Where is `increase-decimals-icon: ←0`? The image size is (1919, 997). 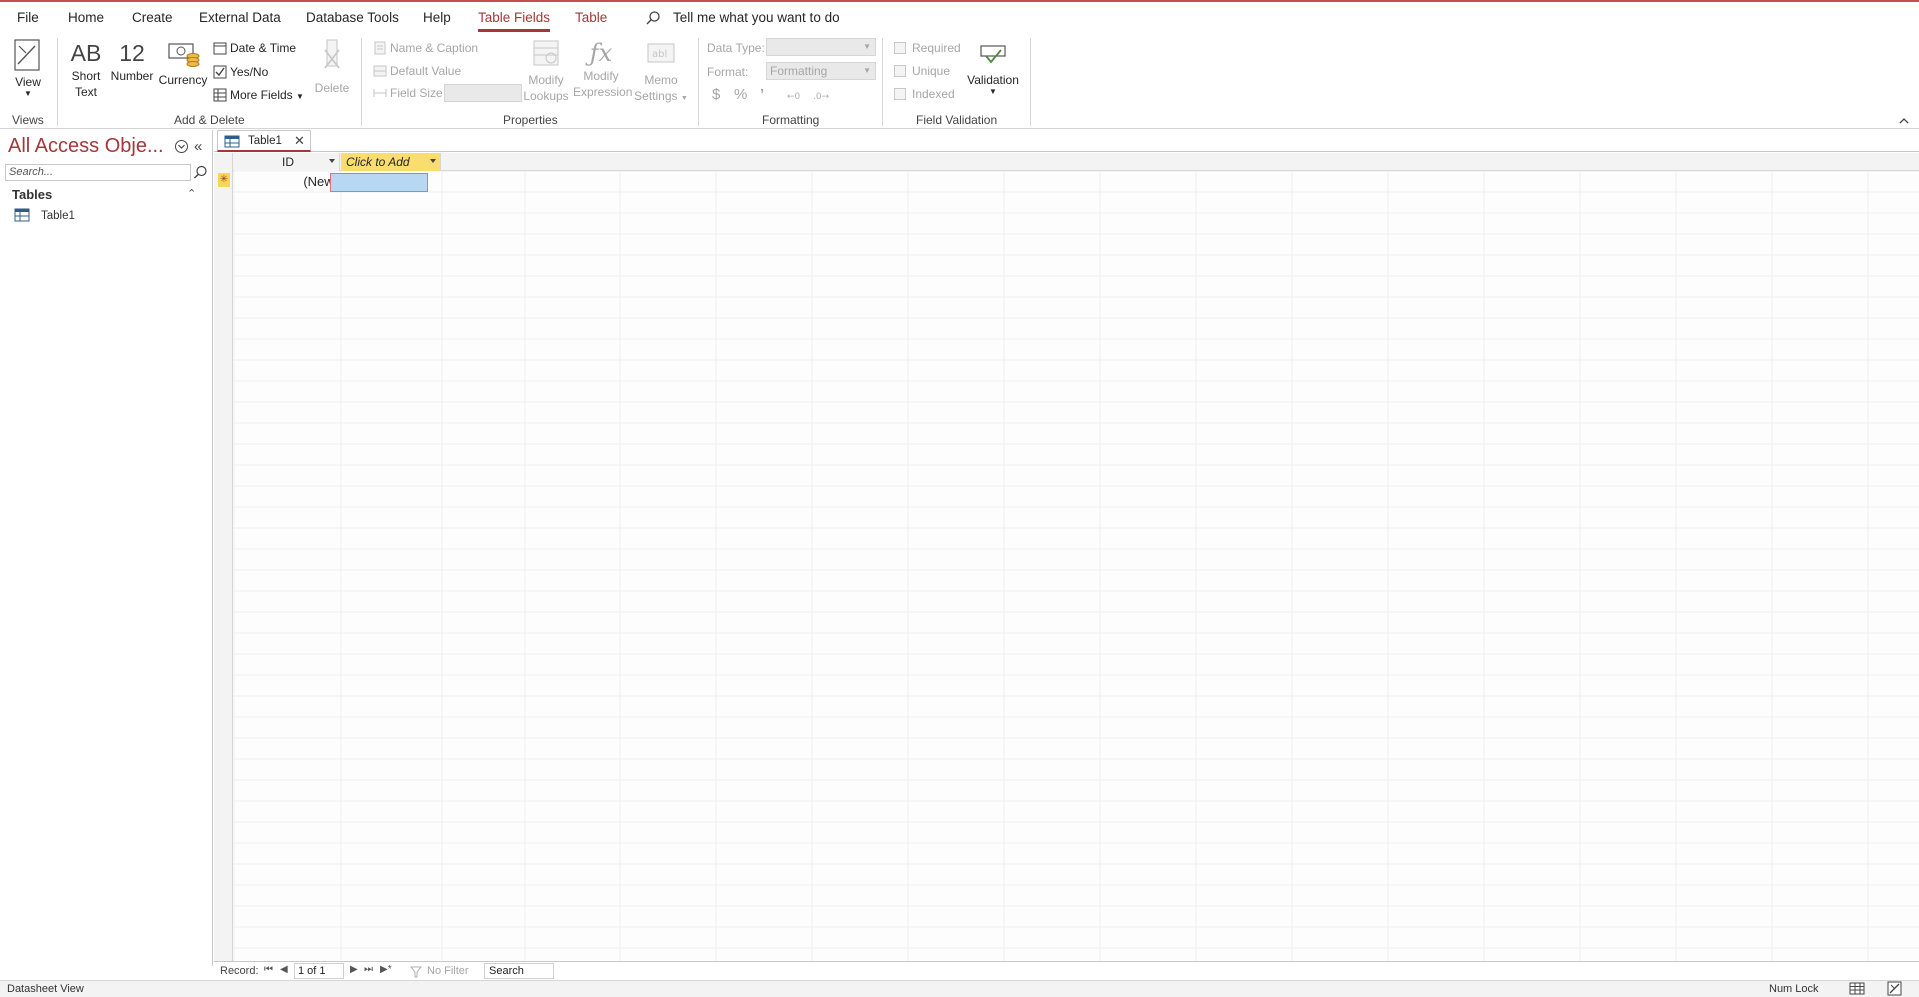 increase-decimals-icon: ←0 is located at coordinates (795, 95).